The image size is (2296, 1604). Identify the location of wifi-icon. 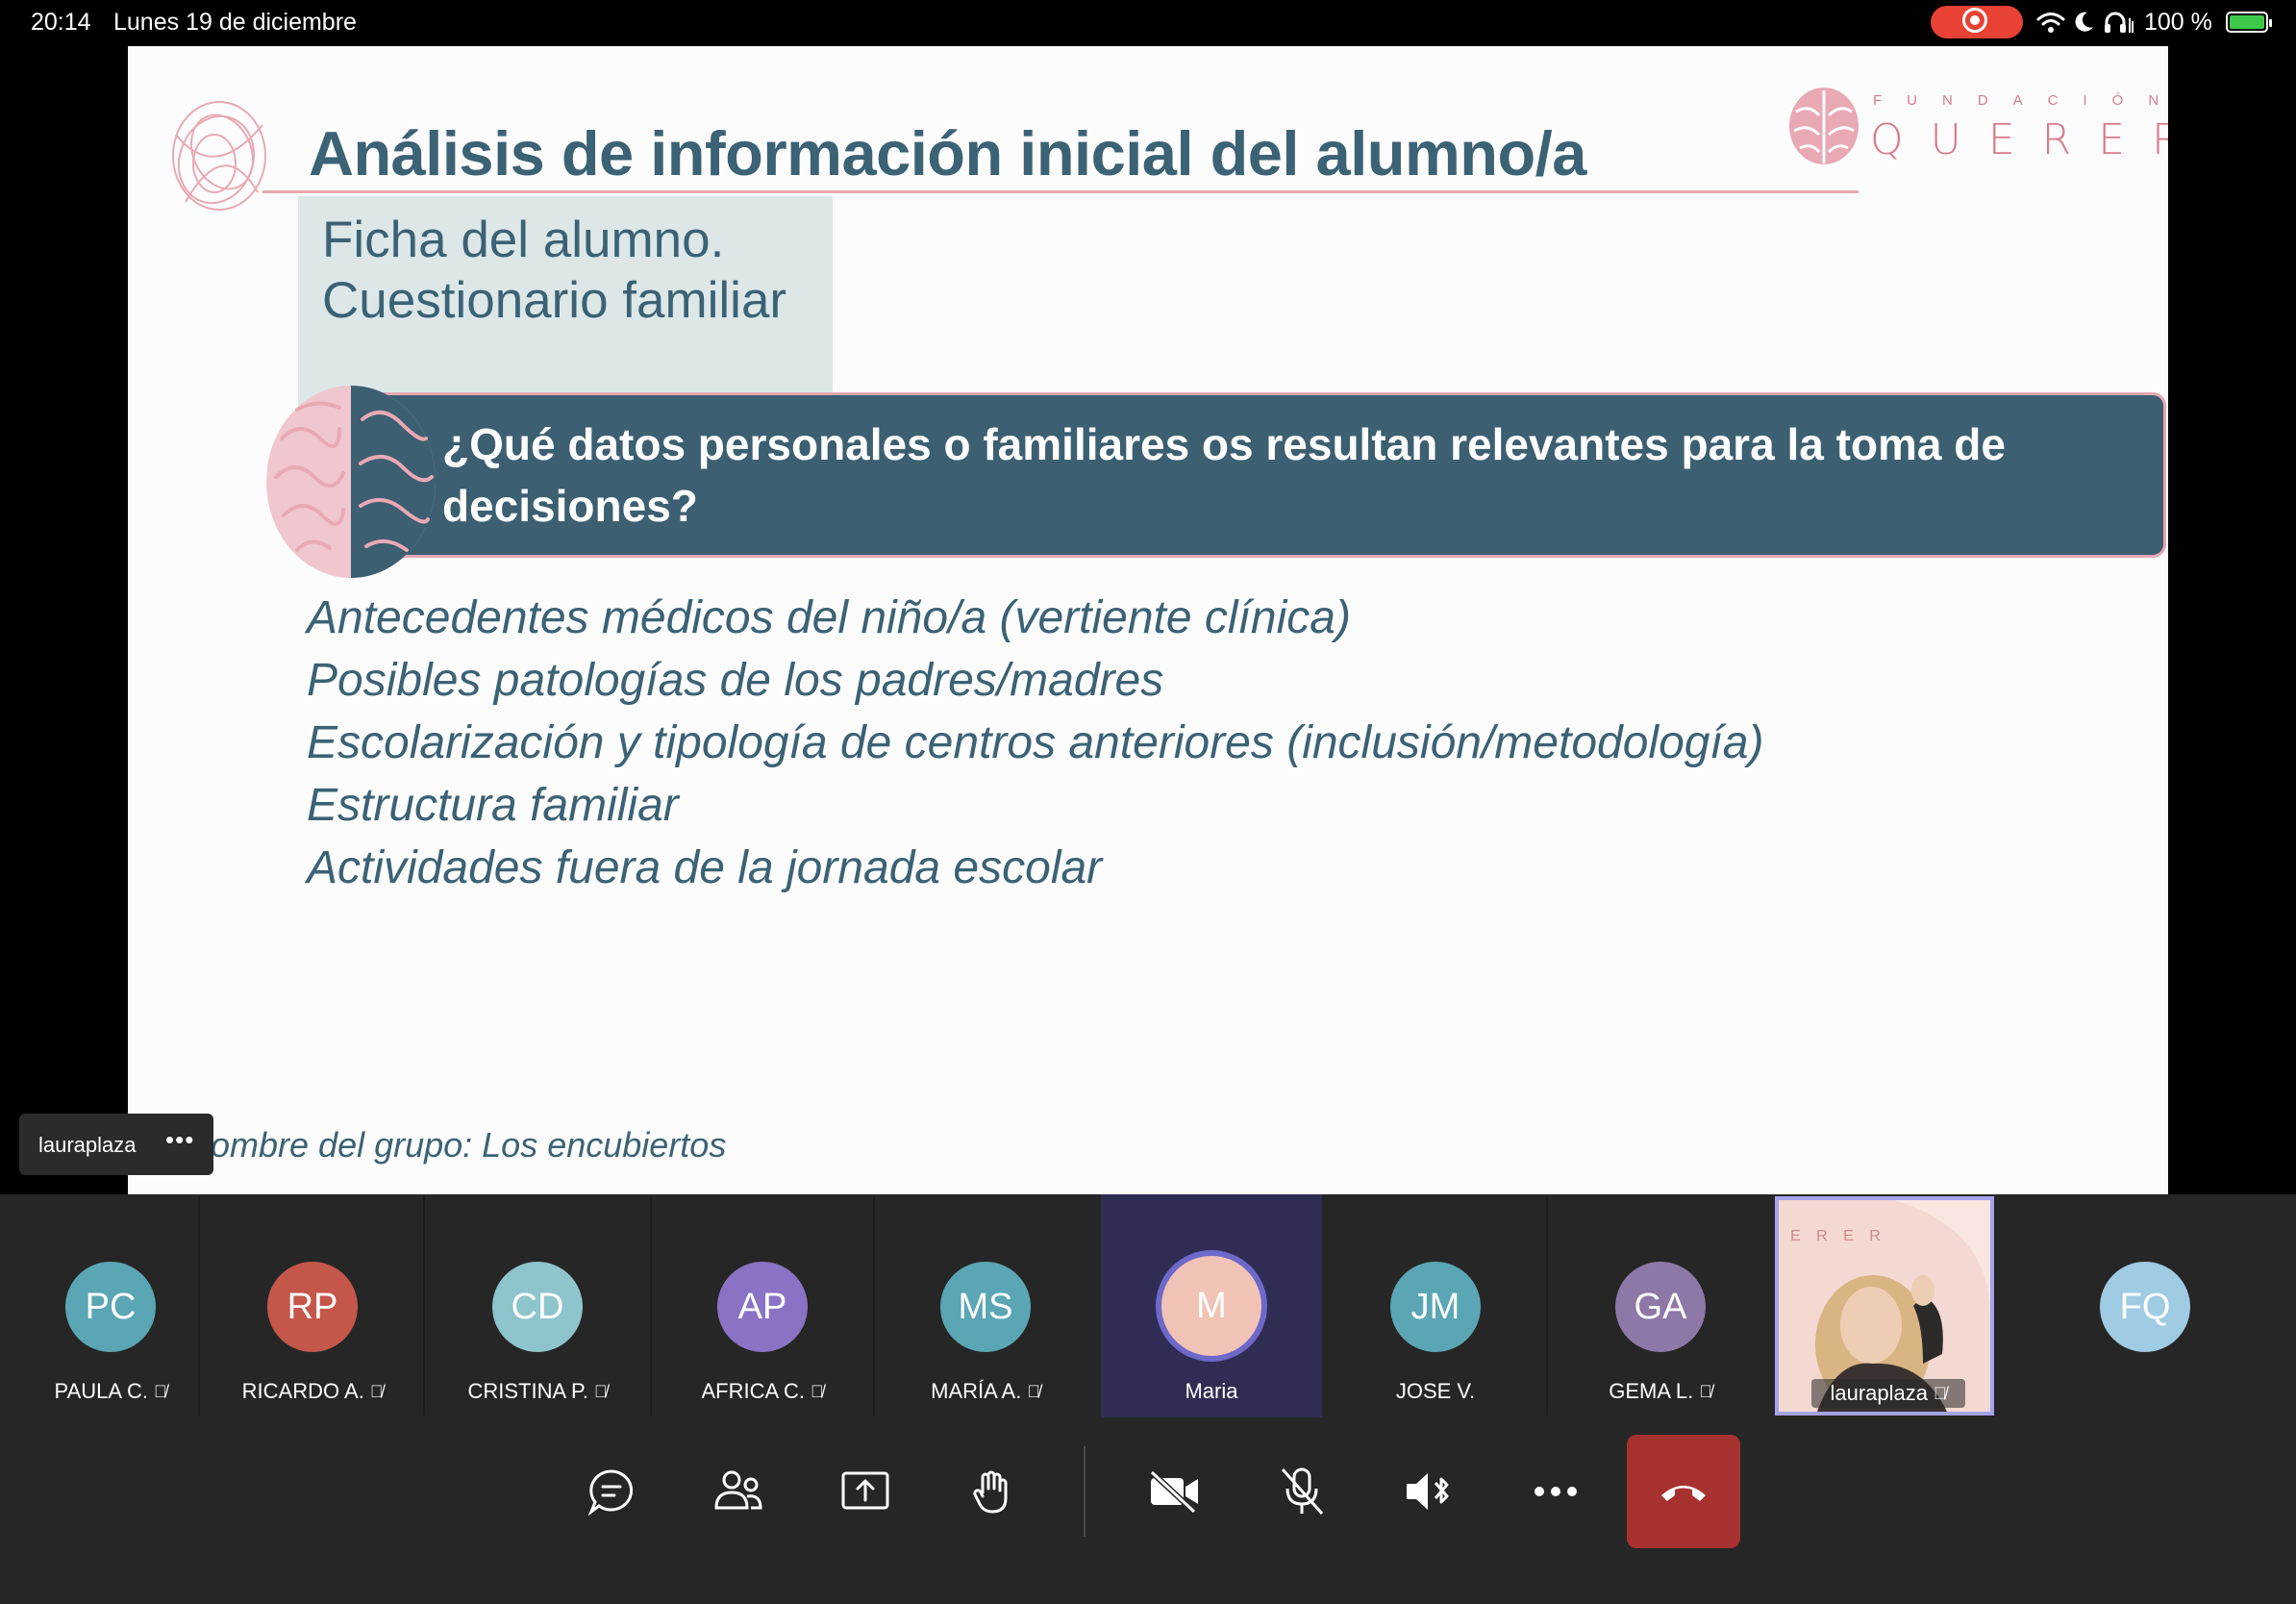
(2050, 23).